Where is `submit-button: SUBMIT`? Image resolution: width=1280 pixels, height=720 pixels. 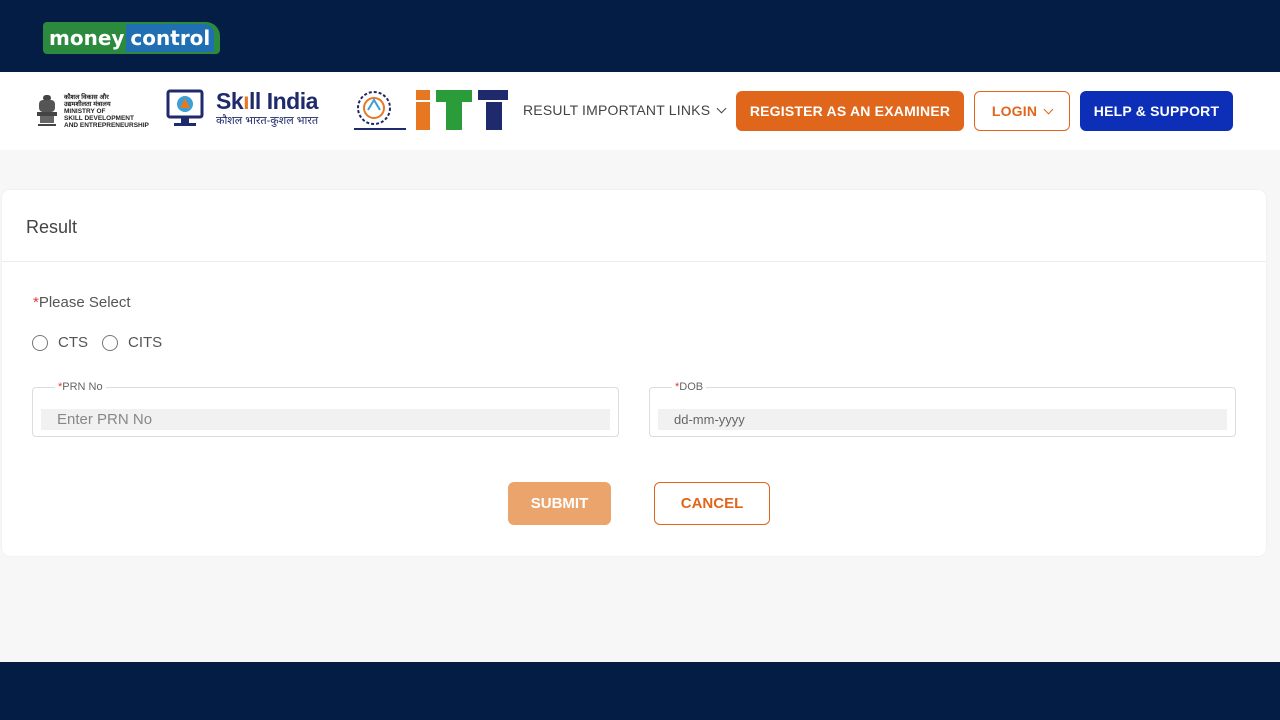 submit-button: SUBMIT is located at coordinates (559, 503).